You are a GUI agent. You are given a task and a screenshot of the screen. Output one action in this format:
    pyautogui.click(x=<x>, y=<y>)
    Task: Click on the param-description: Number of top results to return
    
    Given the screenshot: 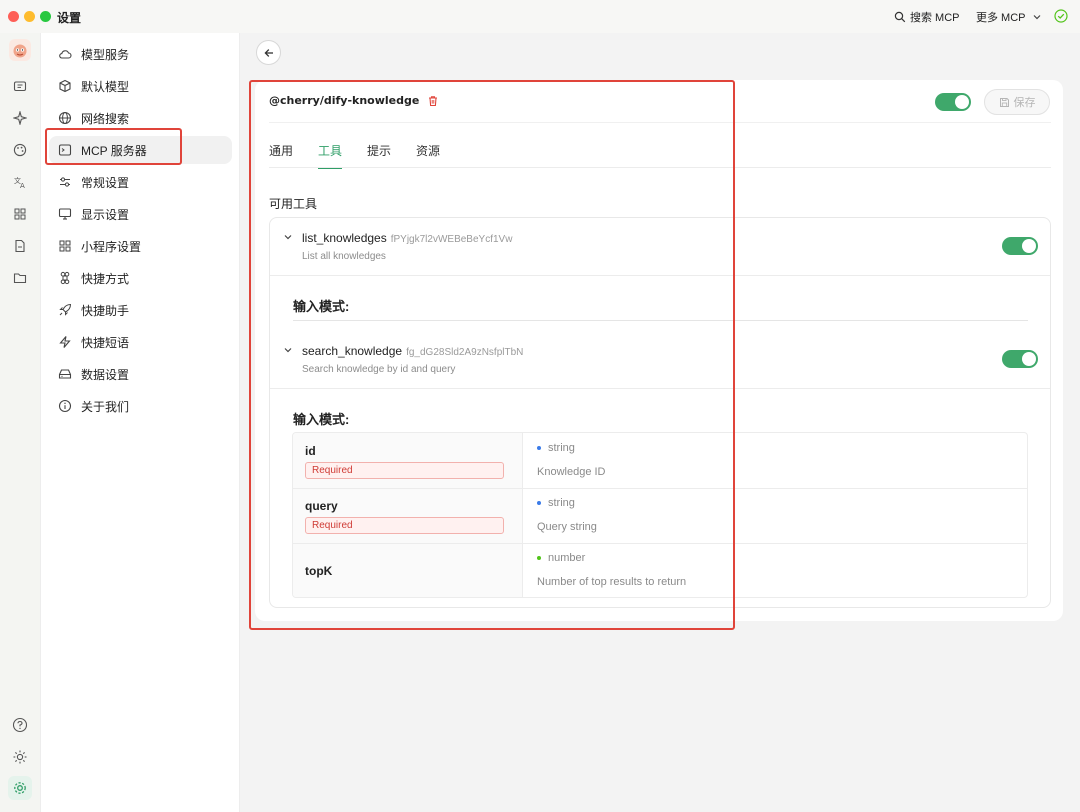 What is the action you would take?
    pyautogui.click(x=612, y=582)
    